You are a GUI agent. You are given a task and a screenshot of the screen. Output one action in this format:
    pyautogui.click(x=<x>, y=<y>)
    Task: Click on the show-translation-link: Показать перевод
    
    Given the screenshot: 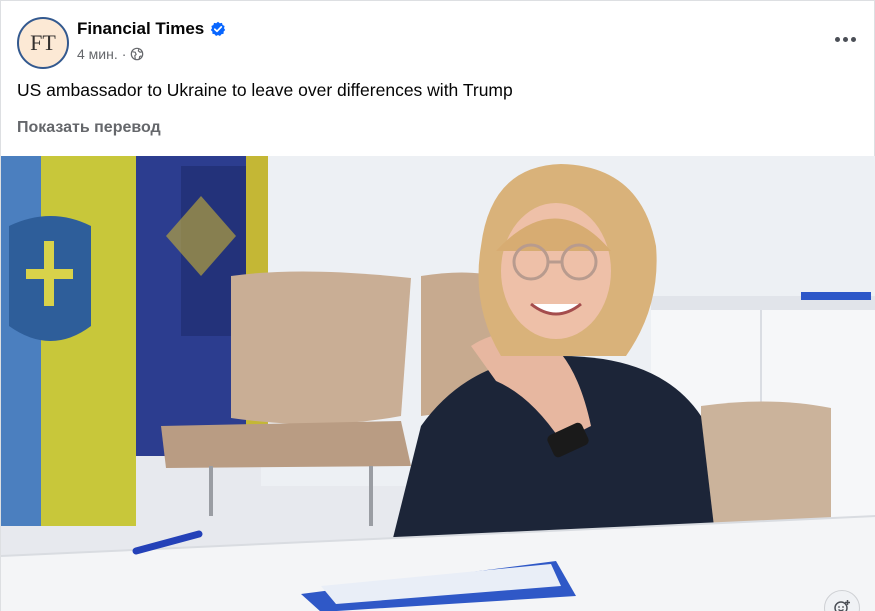 What is the action you would take?
    pyautogui.click(x=89, y=128)
    